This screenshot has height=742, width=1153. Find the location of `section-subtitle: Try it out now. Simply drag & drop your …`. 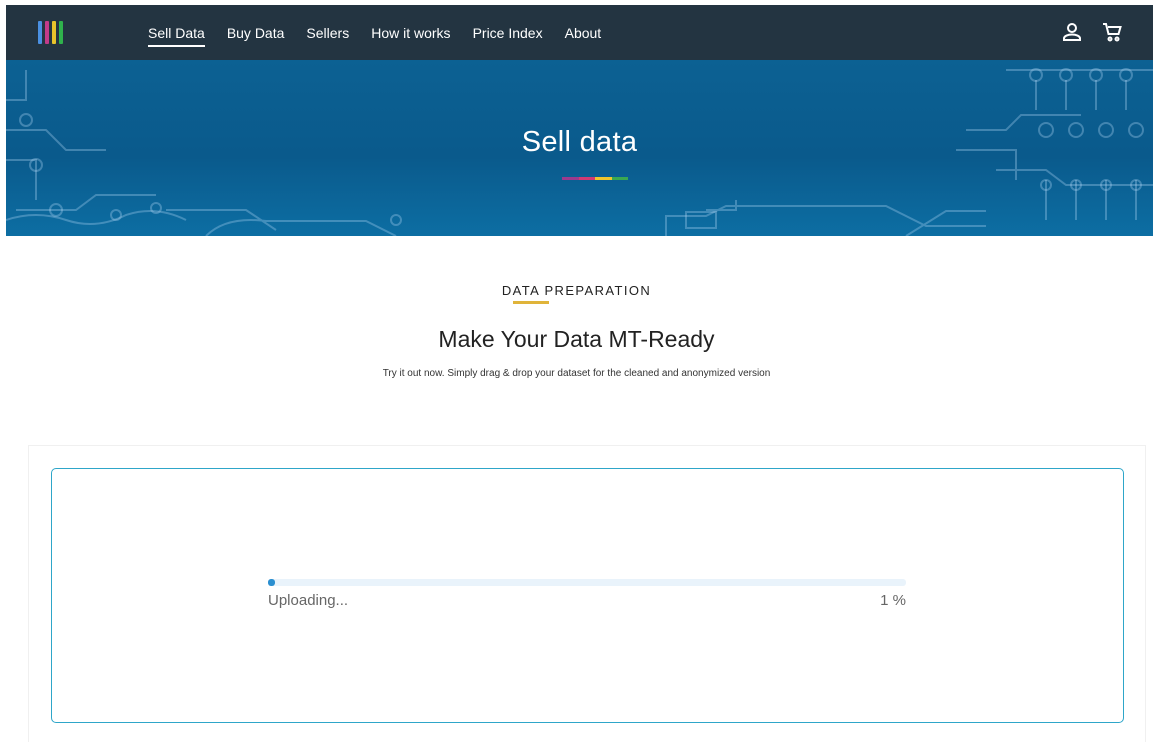

section-subtitle: Try it out now. Simply drag & drop your … is located at coordinates (576, 373).